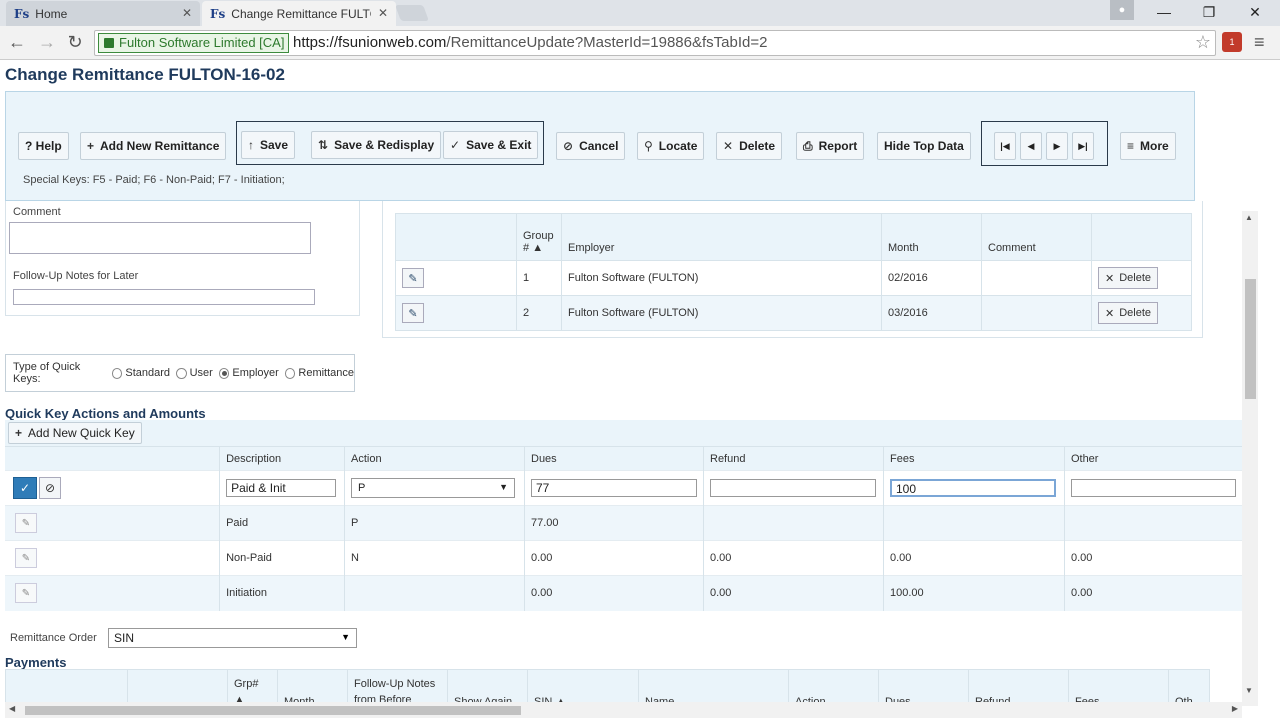 The image size is (1280, 720). I want to click on remittance-order-label: Remittance Order, so click(53, 638).